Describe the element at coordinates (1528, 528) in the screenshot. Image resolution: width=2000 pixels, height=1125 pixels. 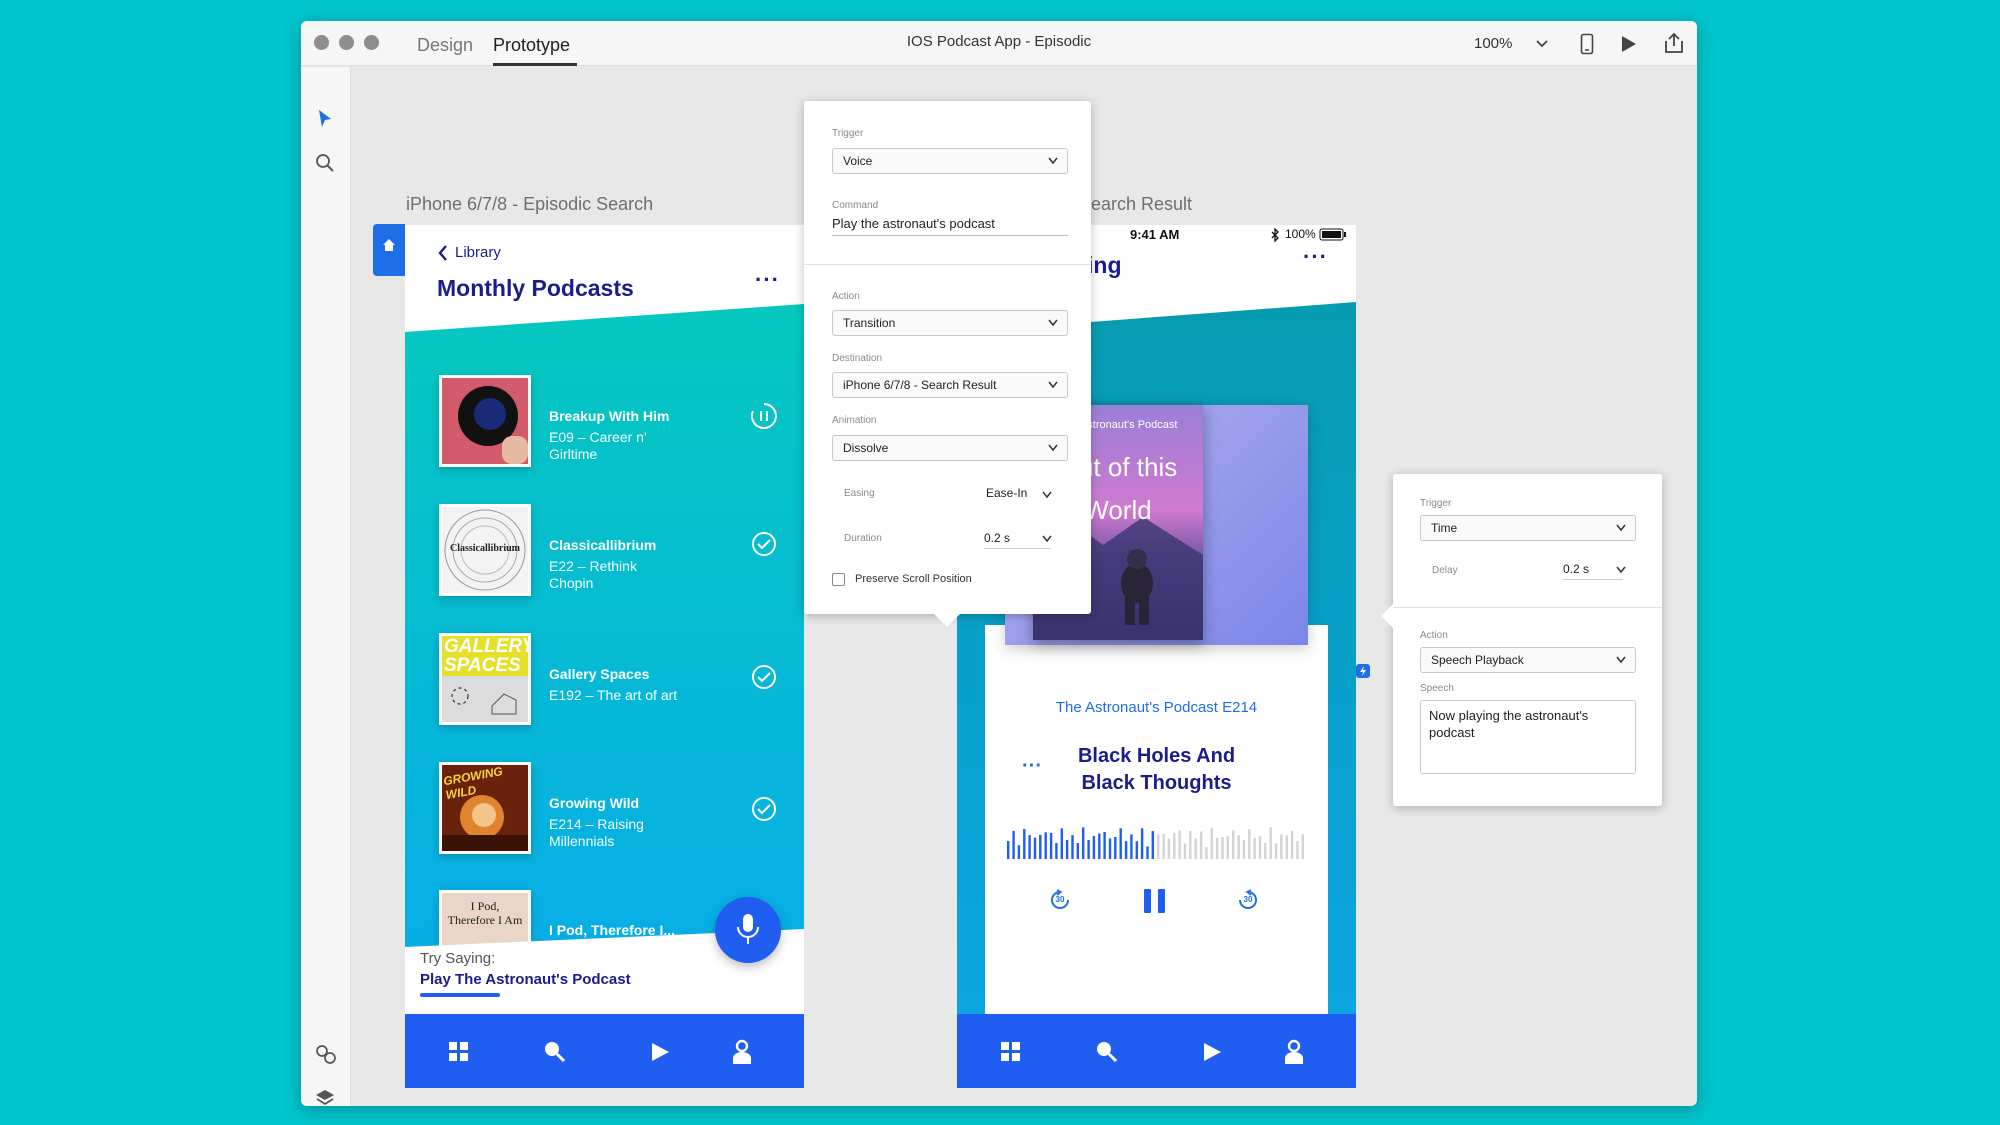
I see `trigger-dropdown: Time` at that location.